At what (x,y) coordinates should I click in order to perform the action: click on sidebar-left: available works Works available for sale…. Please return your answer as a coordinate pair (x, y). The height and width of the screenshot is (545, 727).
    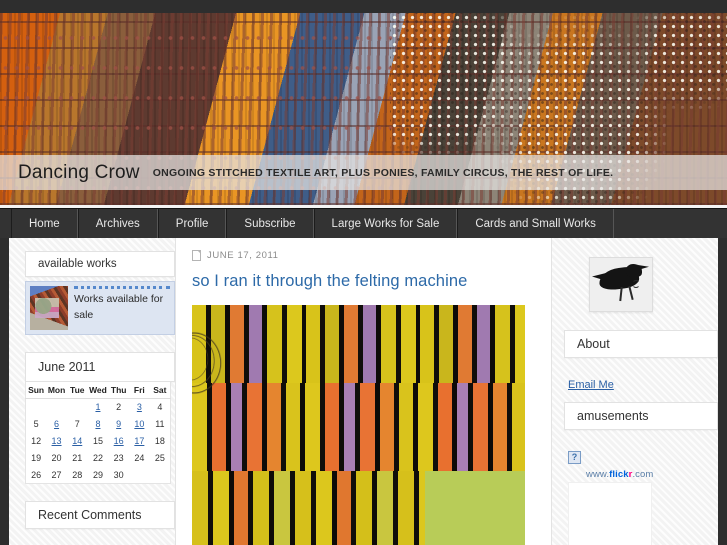
    Looking at the image, I should click on (92, 391).